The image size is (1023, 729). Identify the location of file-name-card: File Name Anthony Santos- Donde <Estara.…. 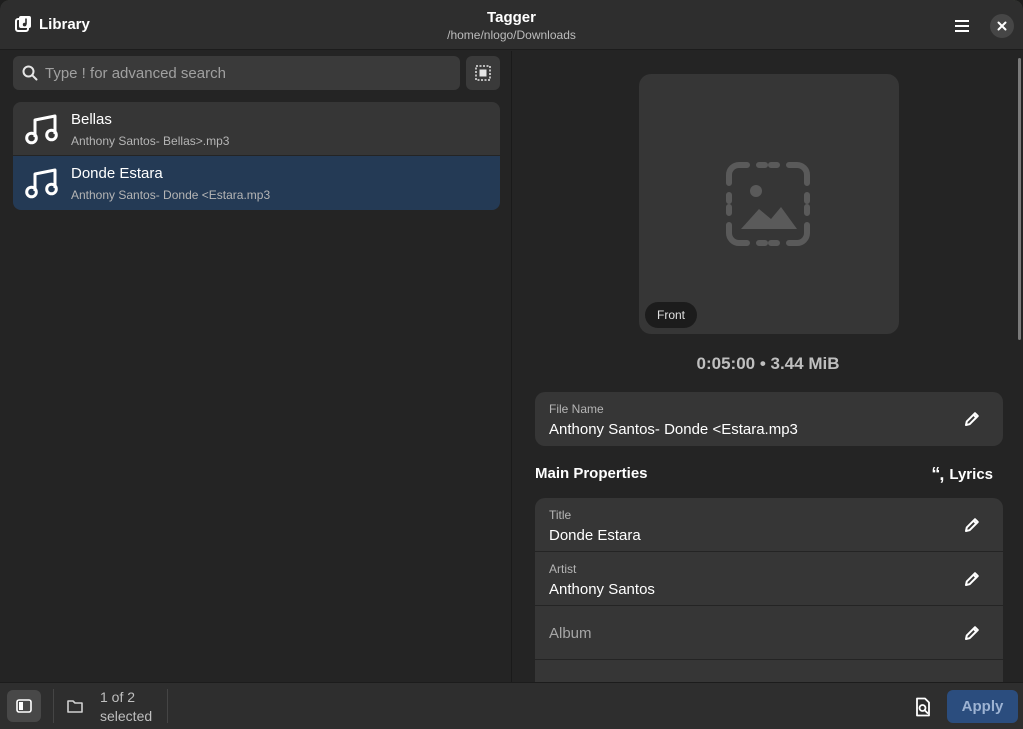
(769, 419).